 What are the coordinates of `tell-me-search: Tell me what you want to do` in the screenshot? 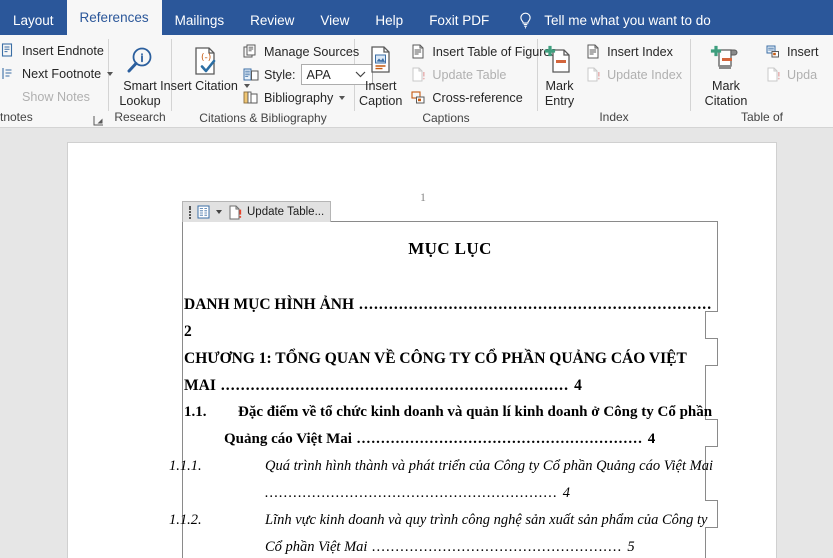 It's located at (614, 20).